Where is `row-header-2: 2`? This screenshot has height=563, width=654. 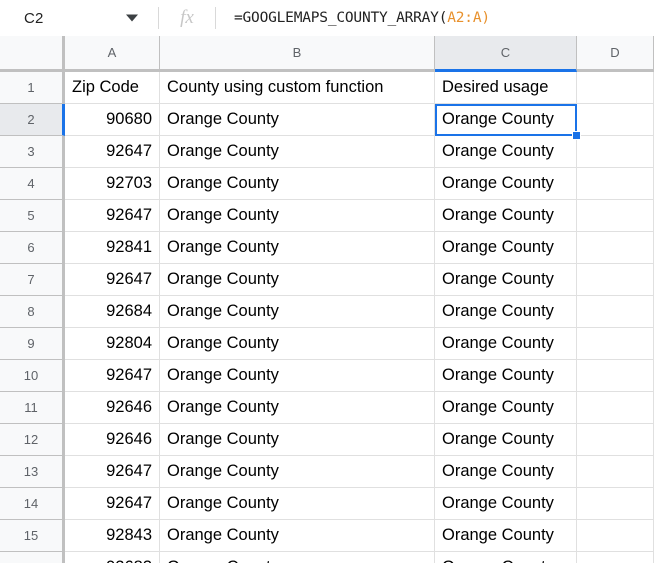 row-header-2: 2 is located at coordinates (32, 120).